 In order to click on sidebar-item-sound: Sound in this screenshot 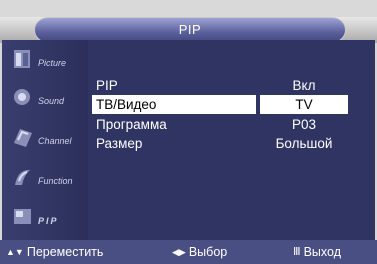, I will do `click(47, 98)`.